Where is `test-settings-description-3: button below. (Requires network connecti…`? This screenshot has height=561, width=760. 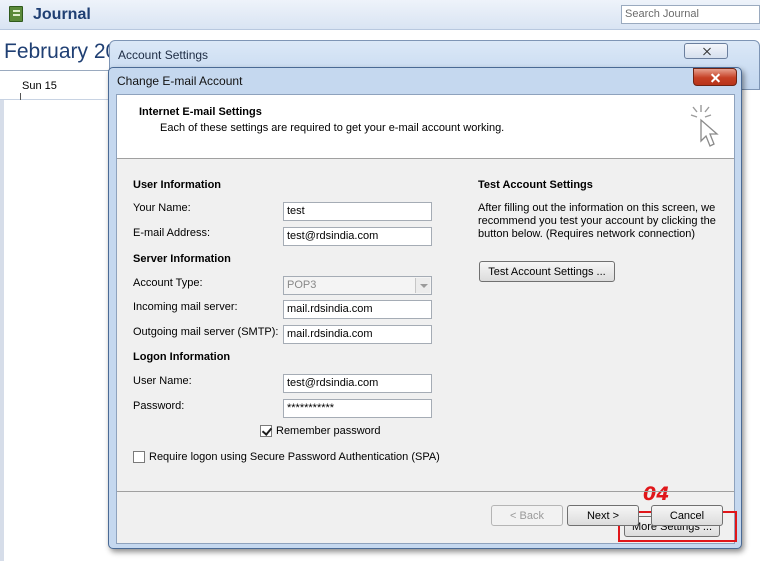
test-settings-description-3: button below. (Requires network connecti… is located at coordinates (587, 234).